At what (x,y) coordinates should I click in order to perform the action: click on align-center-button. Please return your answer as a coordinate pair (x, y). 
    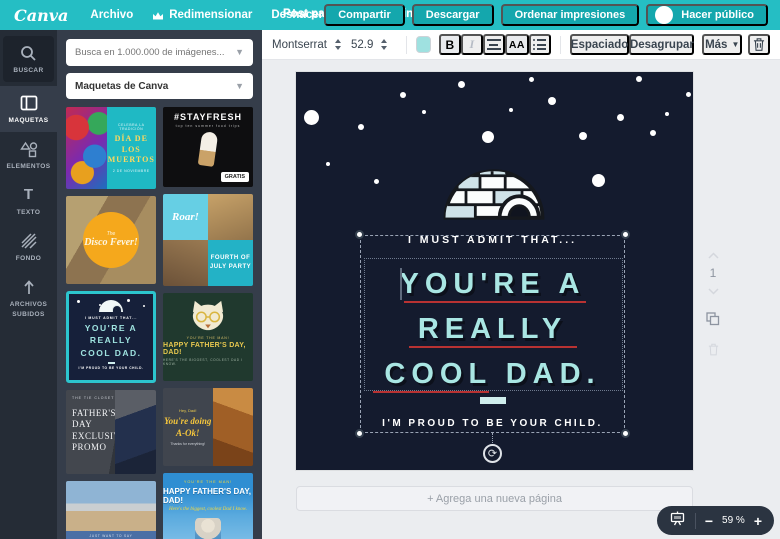
    Looking at the image, I should click on (493, 44).